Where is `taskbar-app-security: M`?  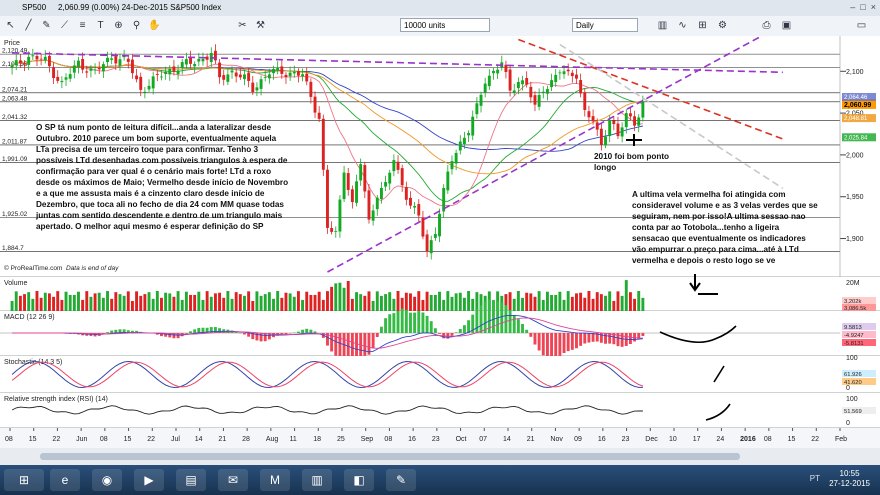 taskbar-app-security: M is located at coordinates (275, 480).